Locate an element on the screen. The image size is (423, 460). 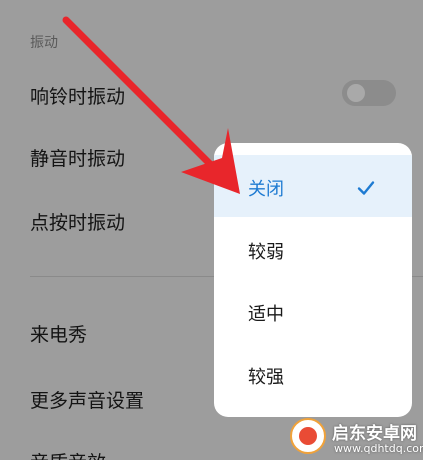
setting-caller-show: 来电秀 is located at coordinates (58, 333).